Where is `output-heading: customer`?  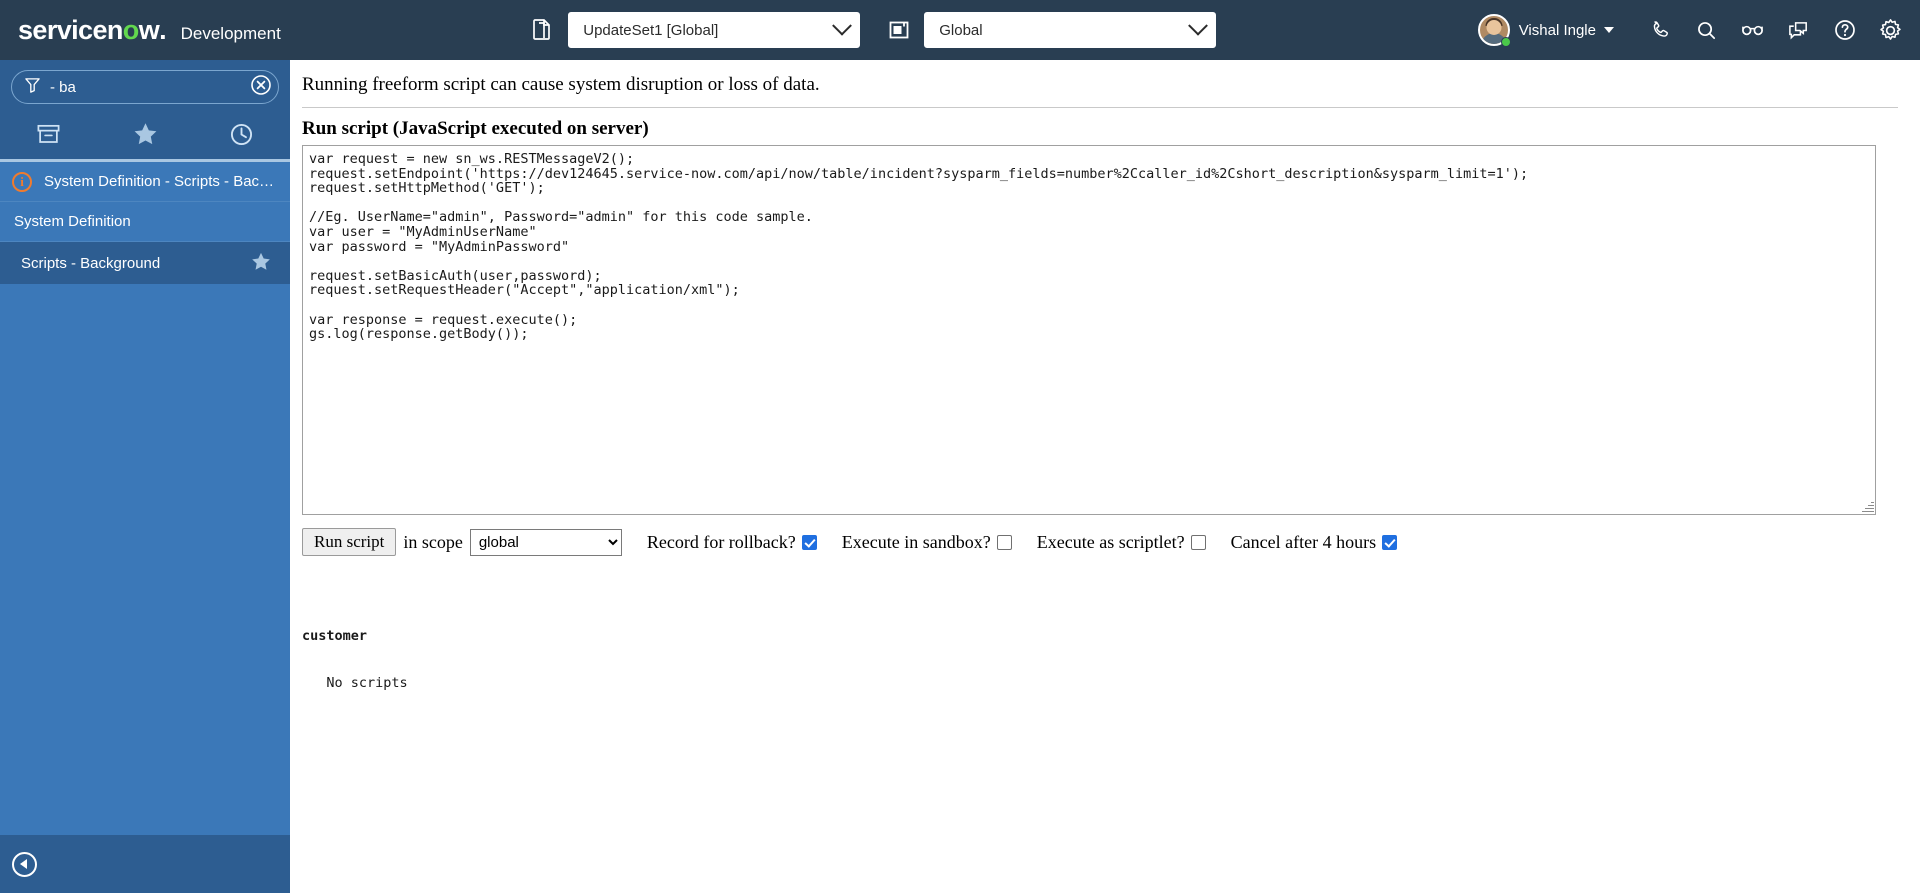 output-heading: customer is located at coordinates (335, 636).